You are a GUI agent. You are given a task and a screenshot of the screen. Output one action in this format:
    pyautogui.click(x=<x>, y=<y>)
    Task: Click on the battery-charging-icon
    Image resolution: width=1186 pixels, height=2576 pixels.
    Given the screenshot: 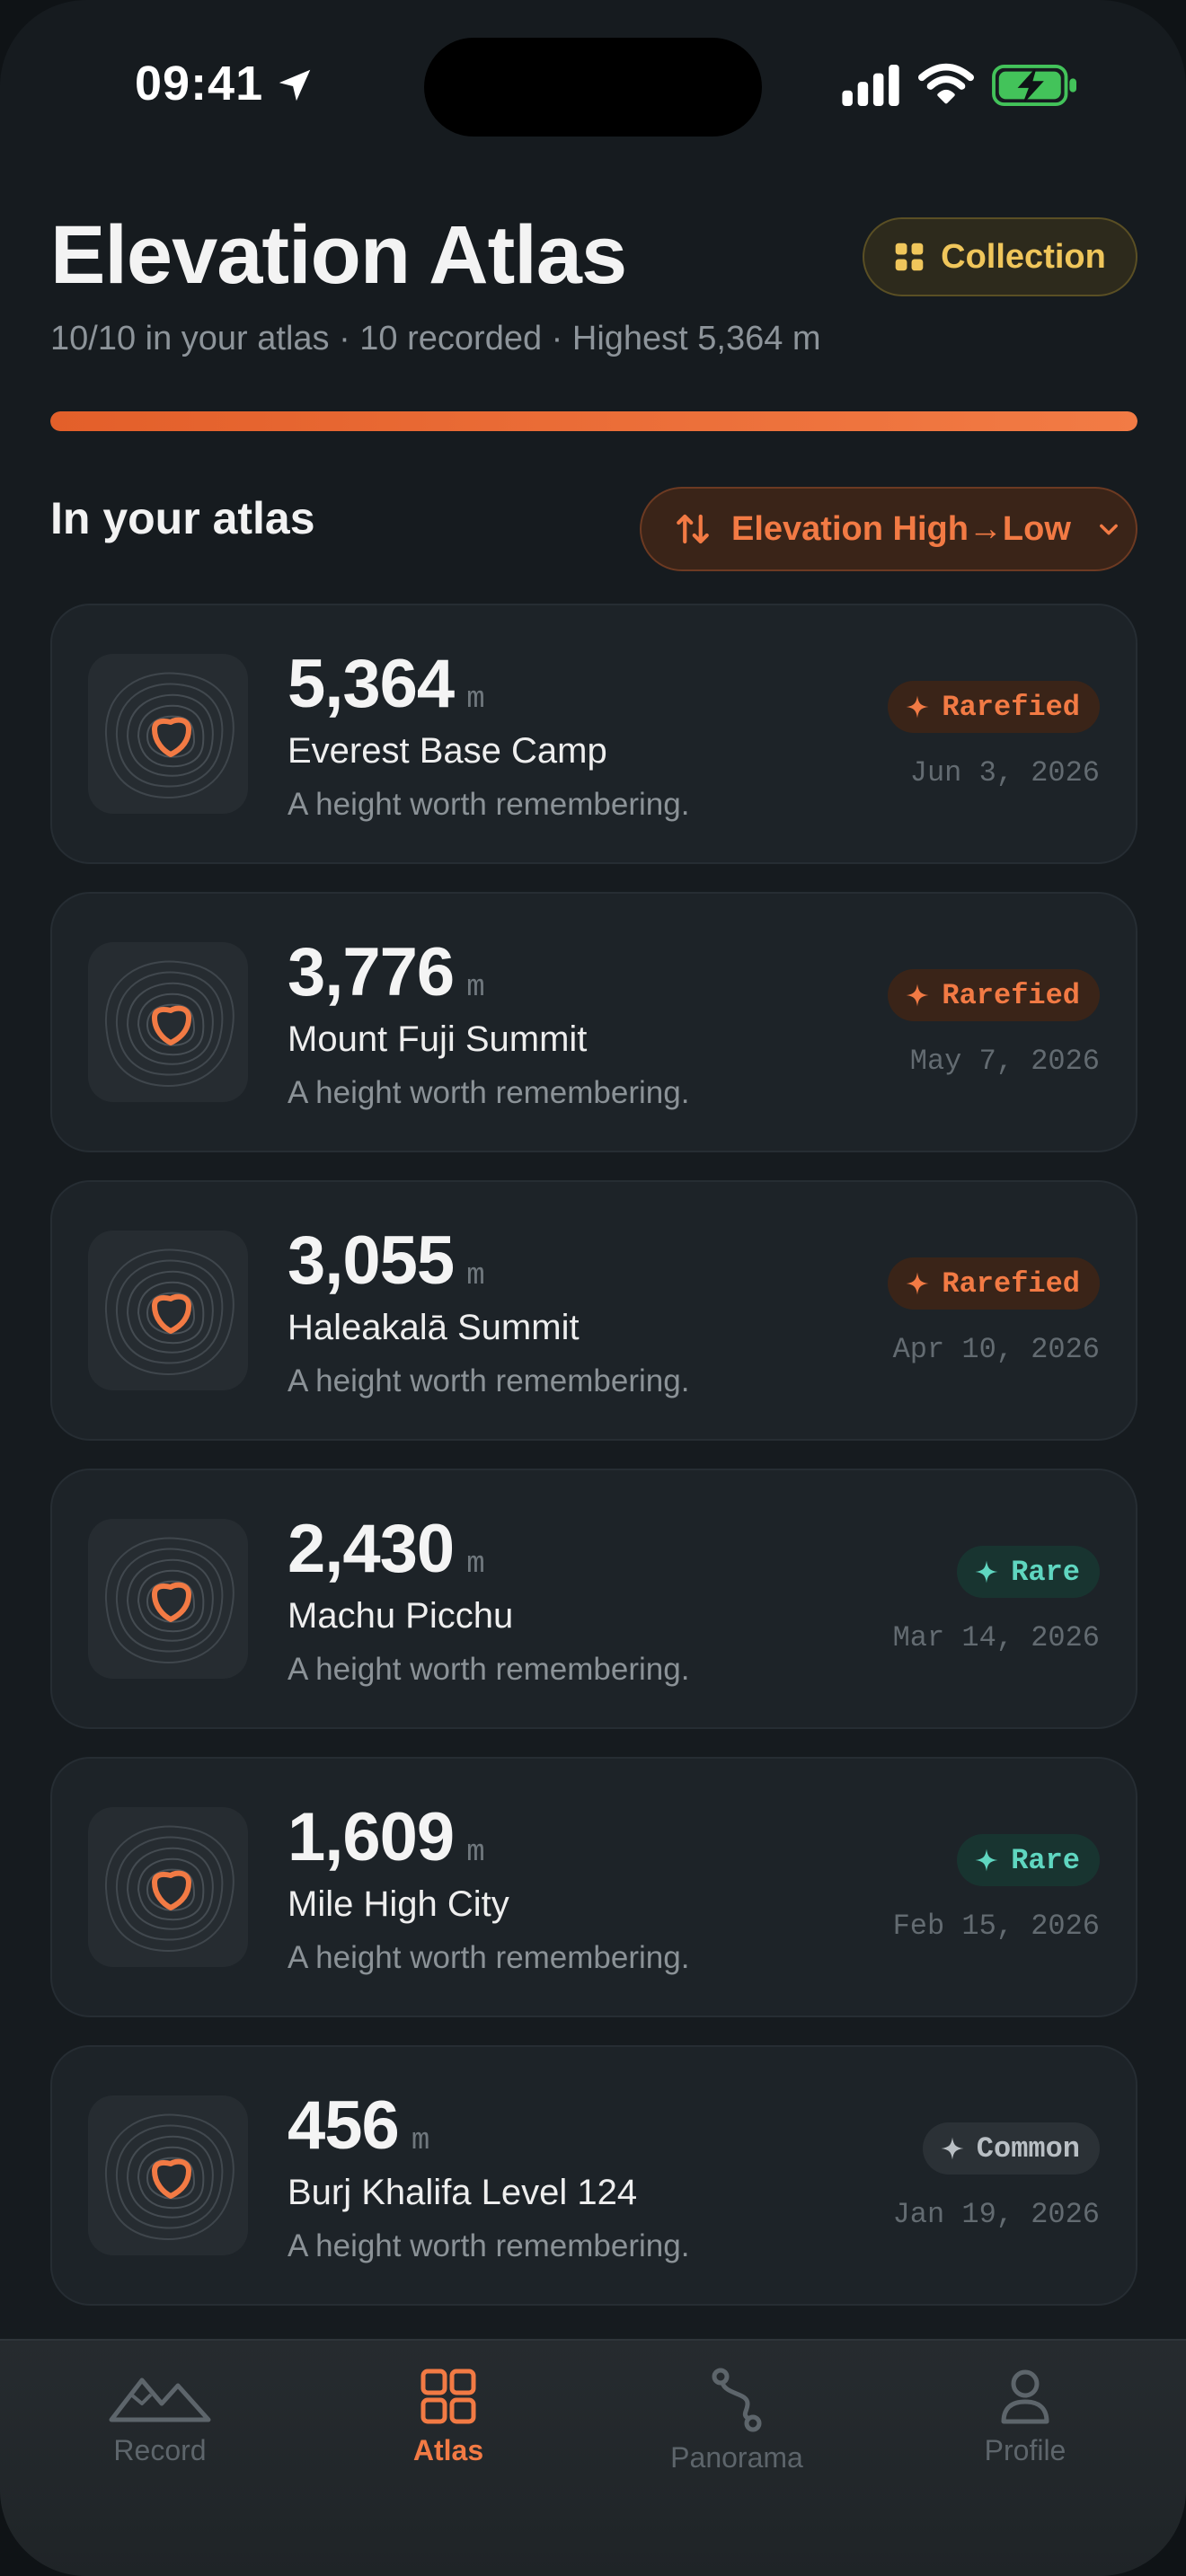 What is the action you would take?
    pyautogui.click(x=1034, y=85)
    